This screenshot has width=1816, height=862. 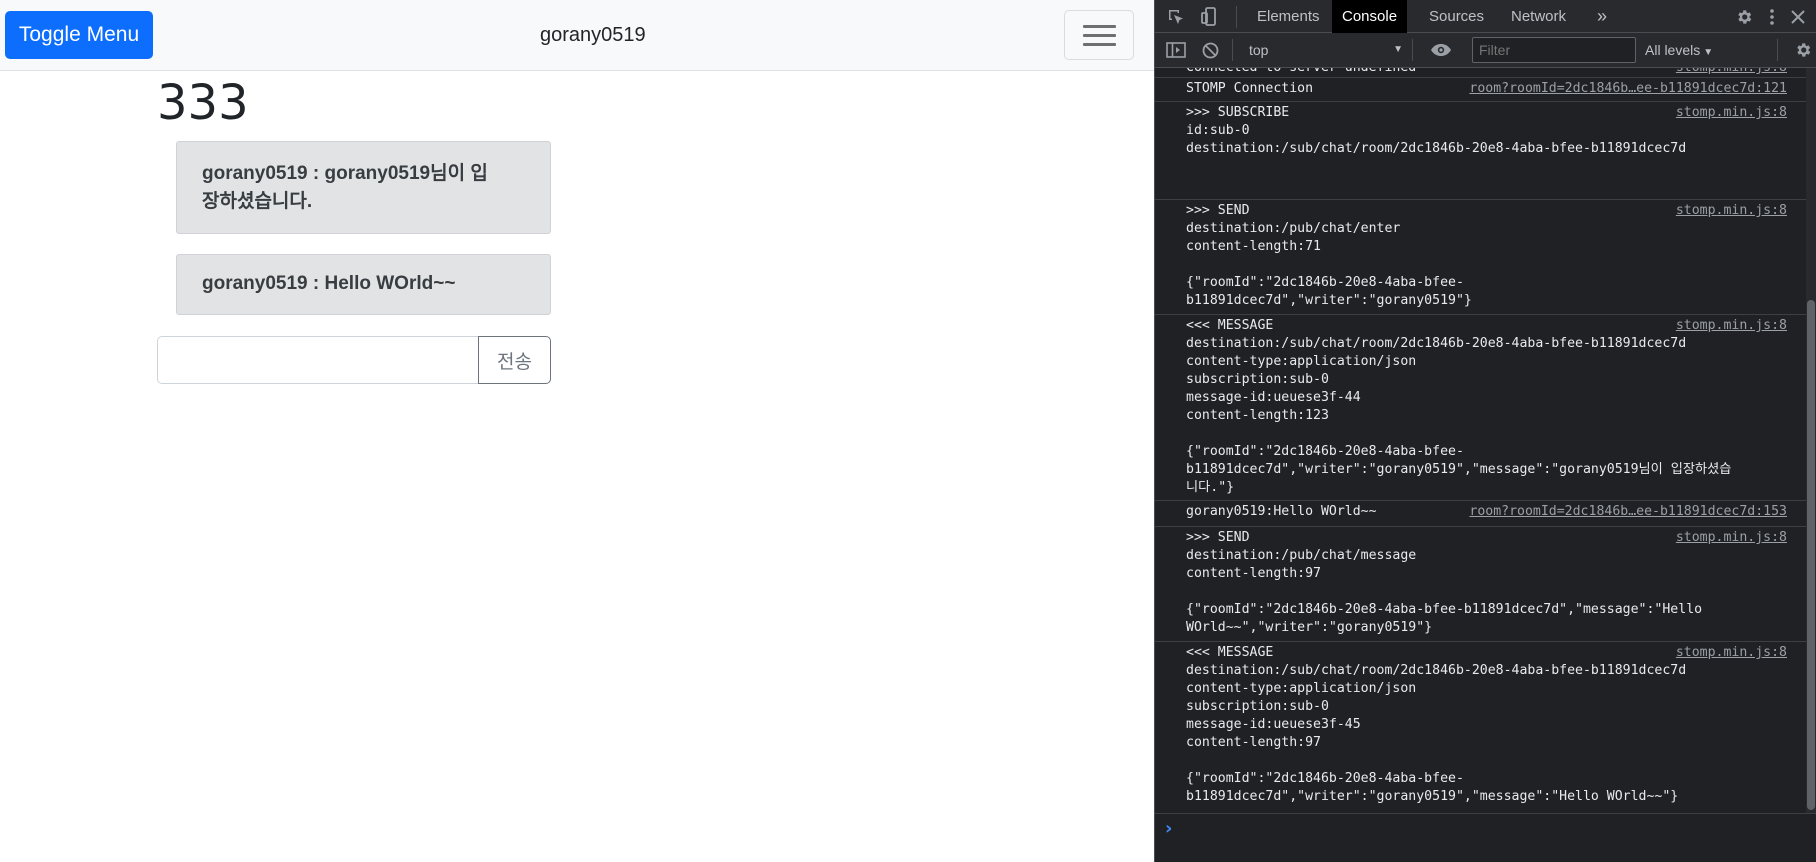 What do you see at coordinates (1210, 50) in the screenshot?
I see `clear-console-icon` at bounding box center [1210, 50].